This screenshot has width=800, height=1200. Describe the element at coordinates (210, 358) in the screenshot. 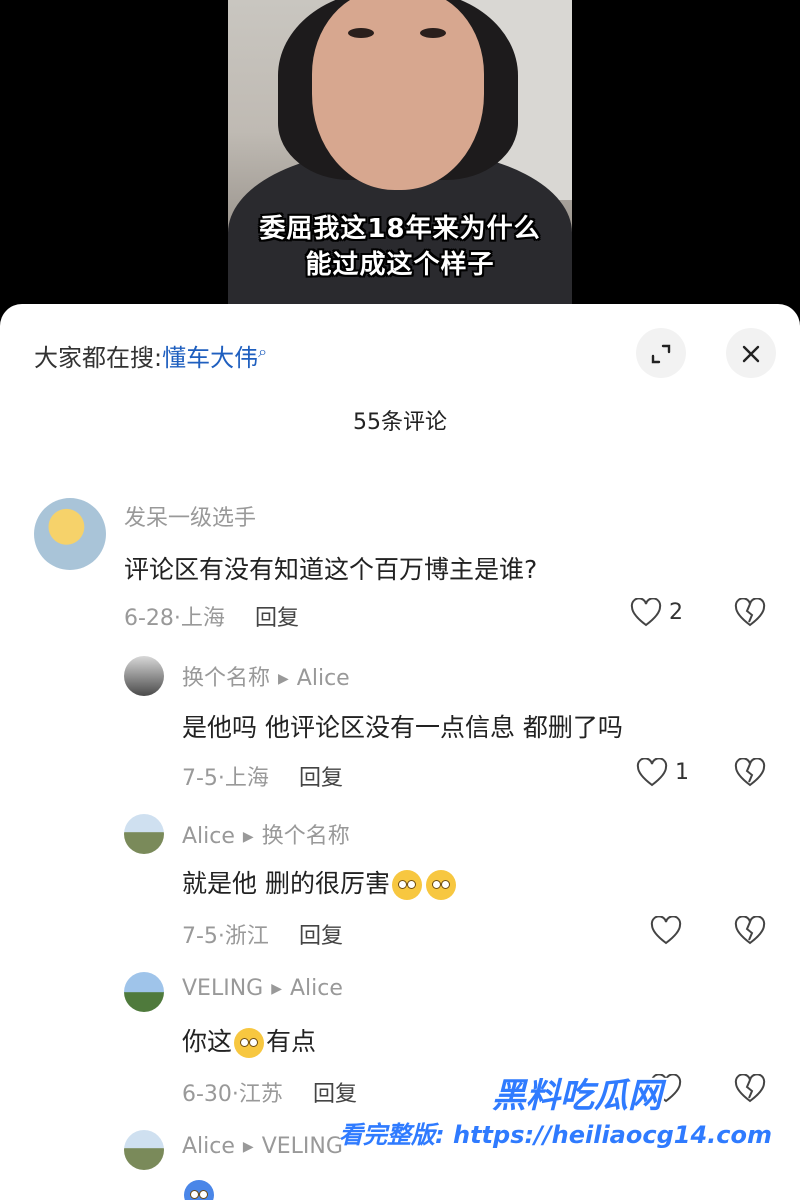

I see `trending-search-keyword: 懂车大伟` at that location.